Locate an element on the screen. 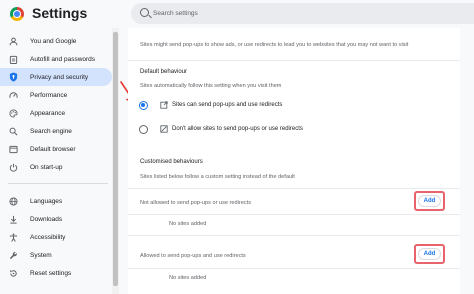 The height and width of the screenshot is (294, 474). sidebar-item-label: Autofill and passwords is located at coordinates (63, 59).